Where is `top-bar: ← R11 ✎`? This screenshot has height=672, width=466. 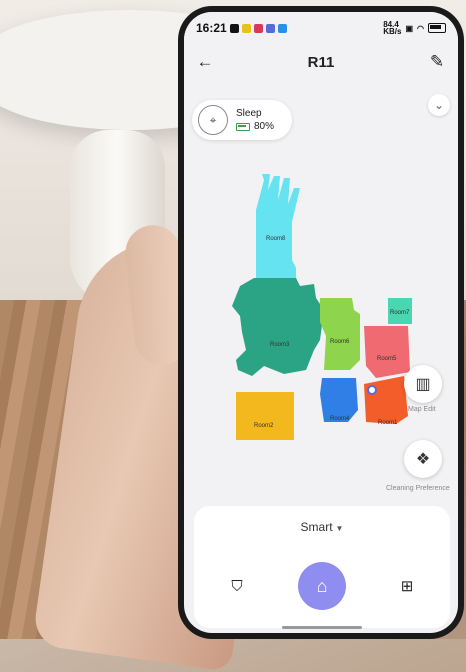 top-bar: ← R11 ✎ is located at coordinates (321, 62).